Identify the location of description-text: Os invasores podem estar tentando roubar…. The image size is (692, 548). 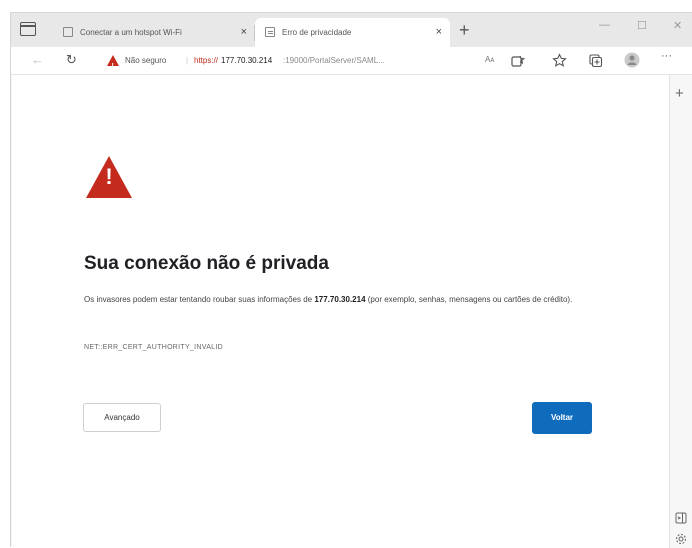
(199, 299).